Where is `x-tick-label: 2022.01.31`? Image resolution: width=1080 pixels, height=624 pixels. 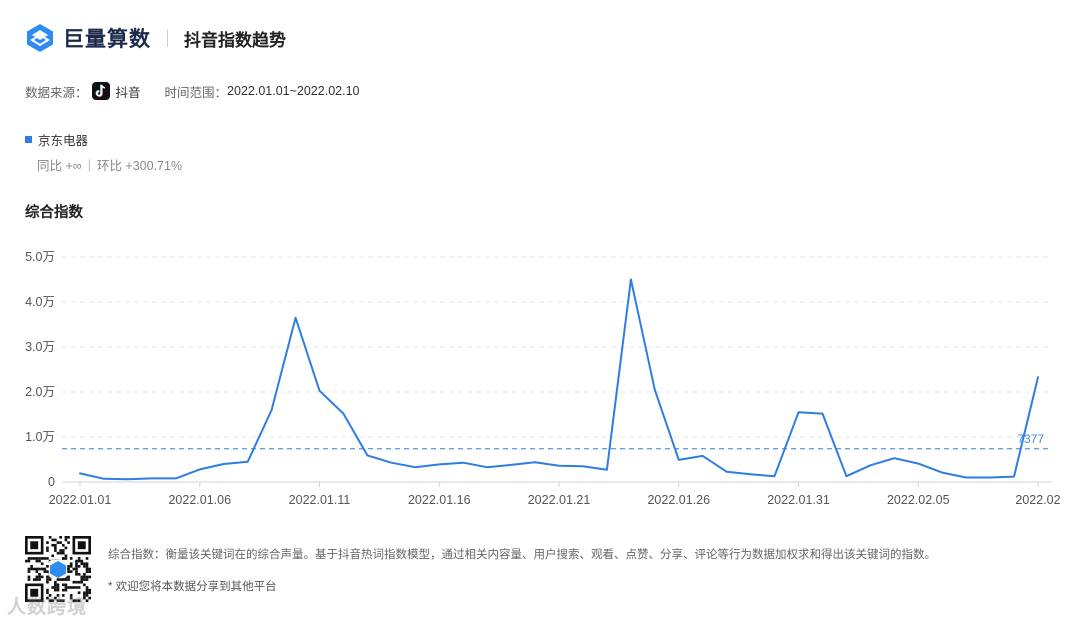 x-tick-label: 2022.01.31 is located at coordinates (798, 500).